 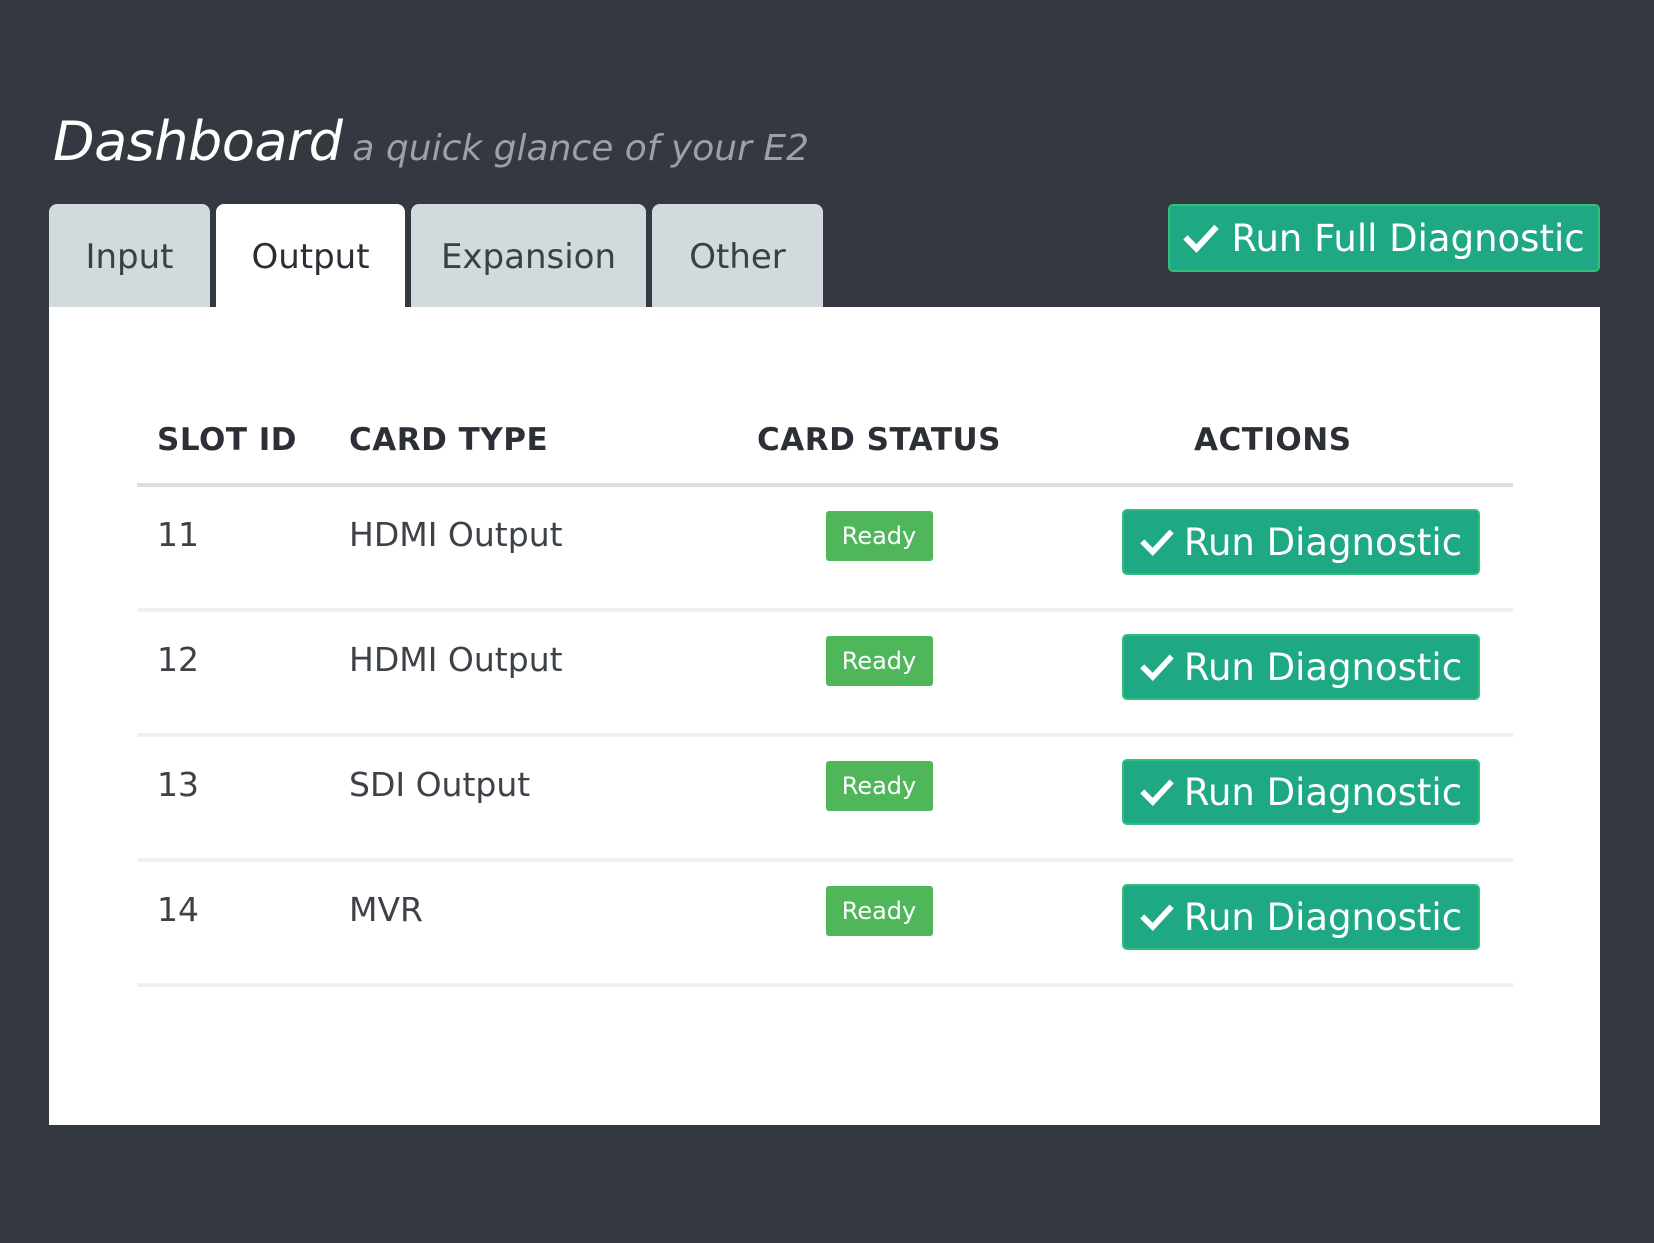 I want to click on tab-bar: Input Output Expansion Other, so click(x=439, y=255).